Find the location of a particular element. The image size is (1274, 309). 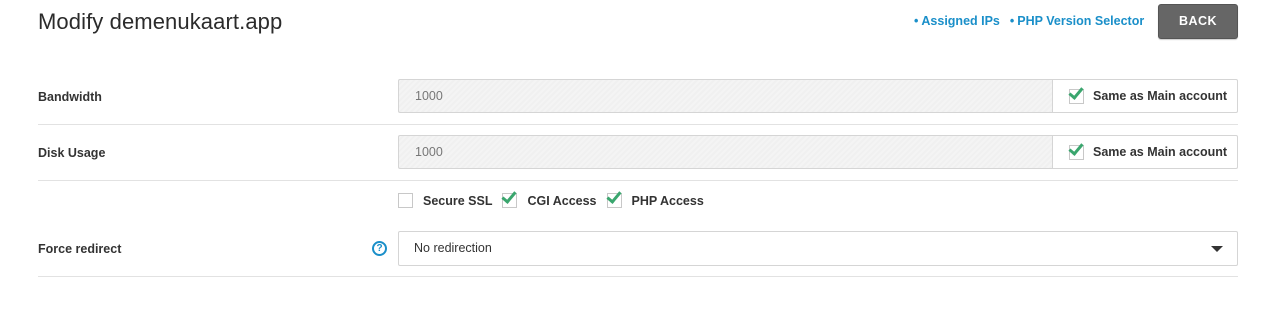

assigned-ips-link: • Assigned IPs is located at coordinates (957, 21).